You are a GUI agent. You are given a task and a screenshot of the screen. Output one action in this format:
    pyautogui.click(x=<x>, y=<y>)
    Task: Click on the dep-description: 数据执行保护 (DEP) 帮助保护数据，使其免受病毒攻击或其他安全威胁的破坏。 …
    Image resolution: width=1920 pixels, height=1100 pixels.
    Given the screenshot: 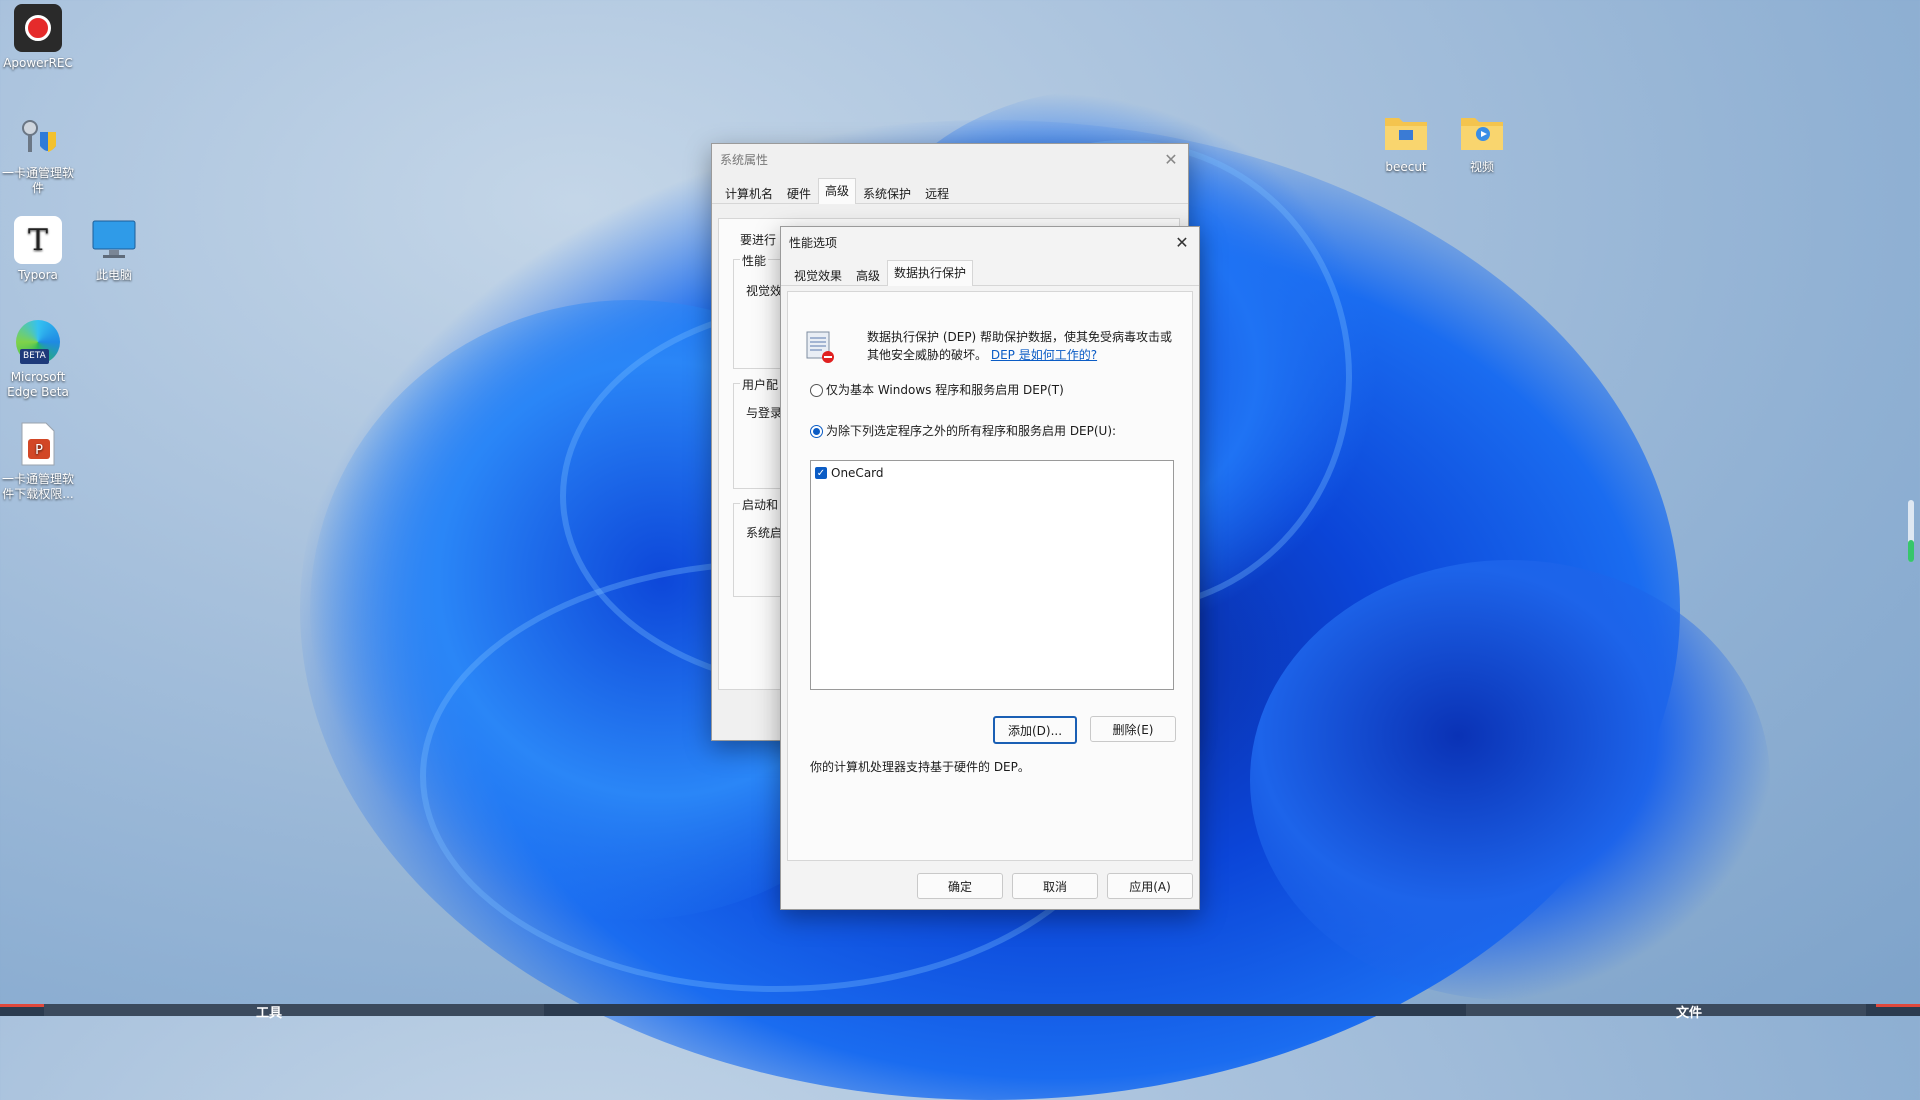 What is the action you would take?
    pyautogui.click(x=1024, y=346)
    